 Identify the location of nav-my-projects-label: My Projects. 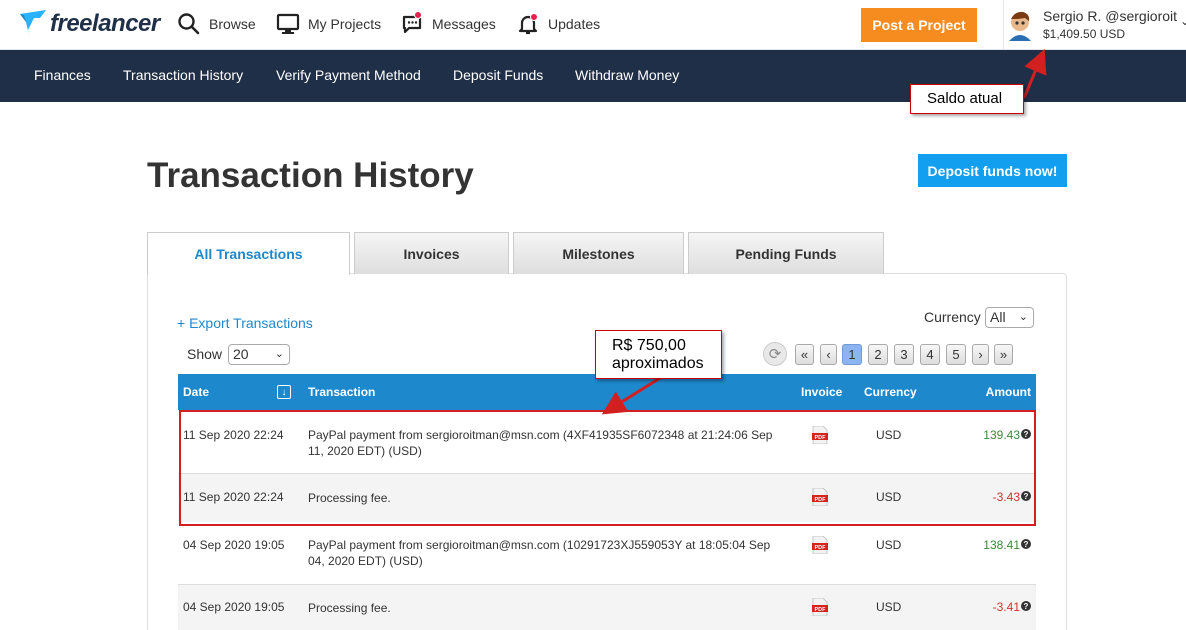
(345, 24).